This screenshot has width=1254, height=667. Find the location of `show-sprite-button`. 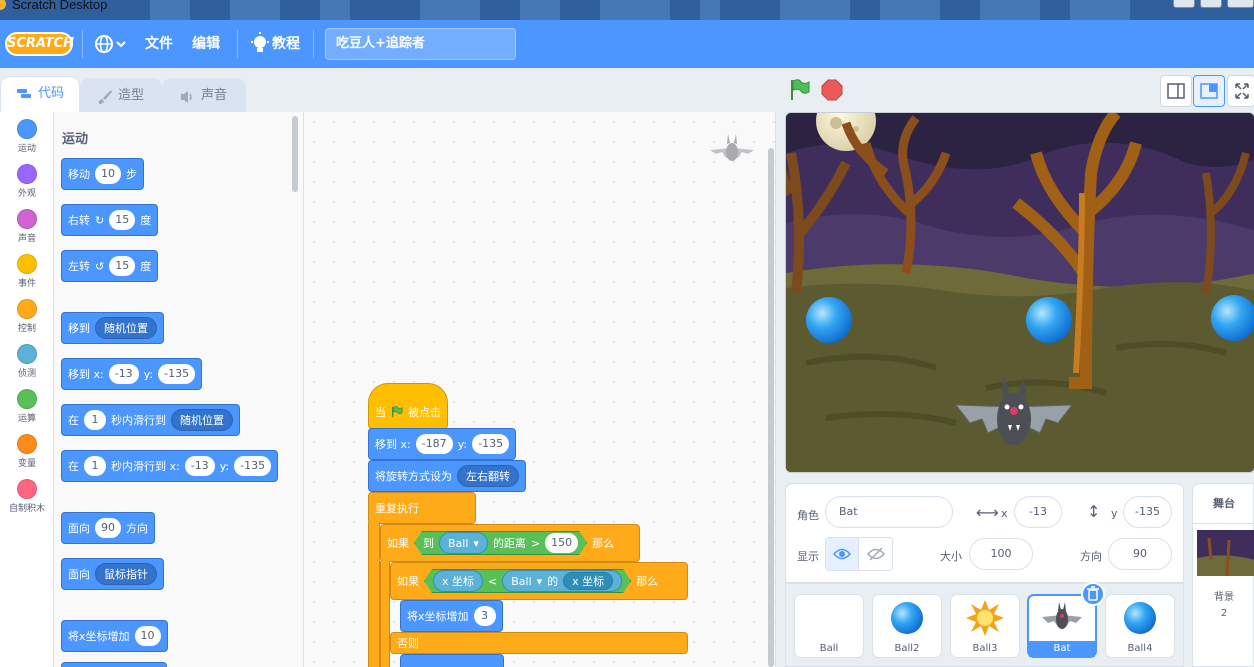

show-sprite-button is located at coordinates (843, 554).